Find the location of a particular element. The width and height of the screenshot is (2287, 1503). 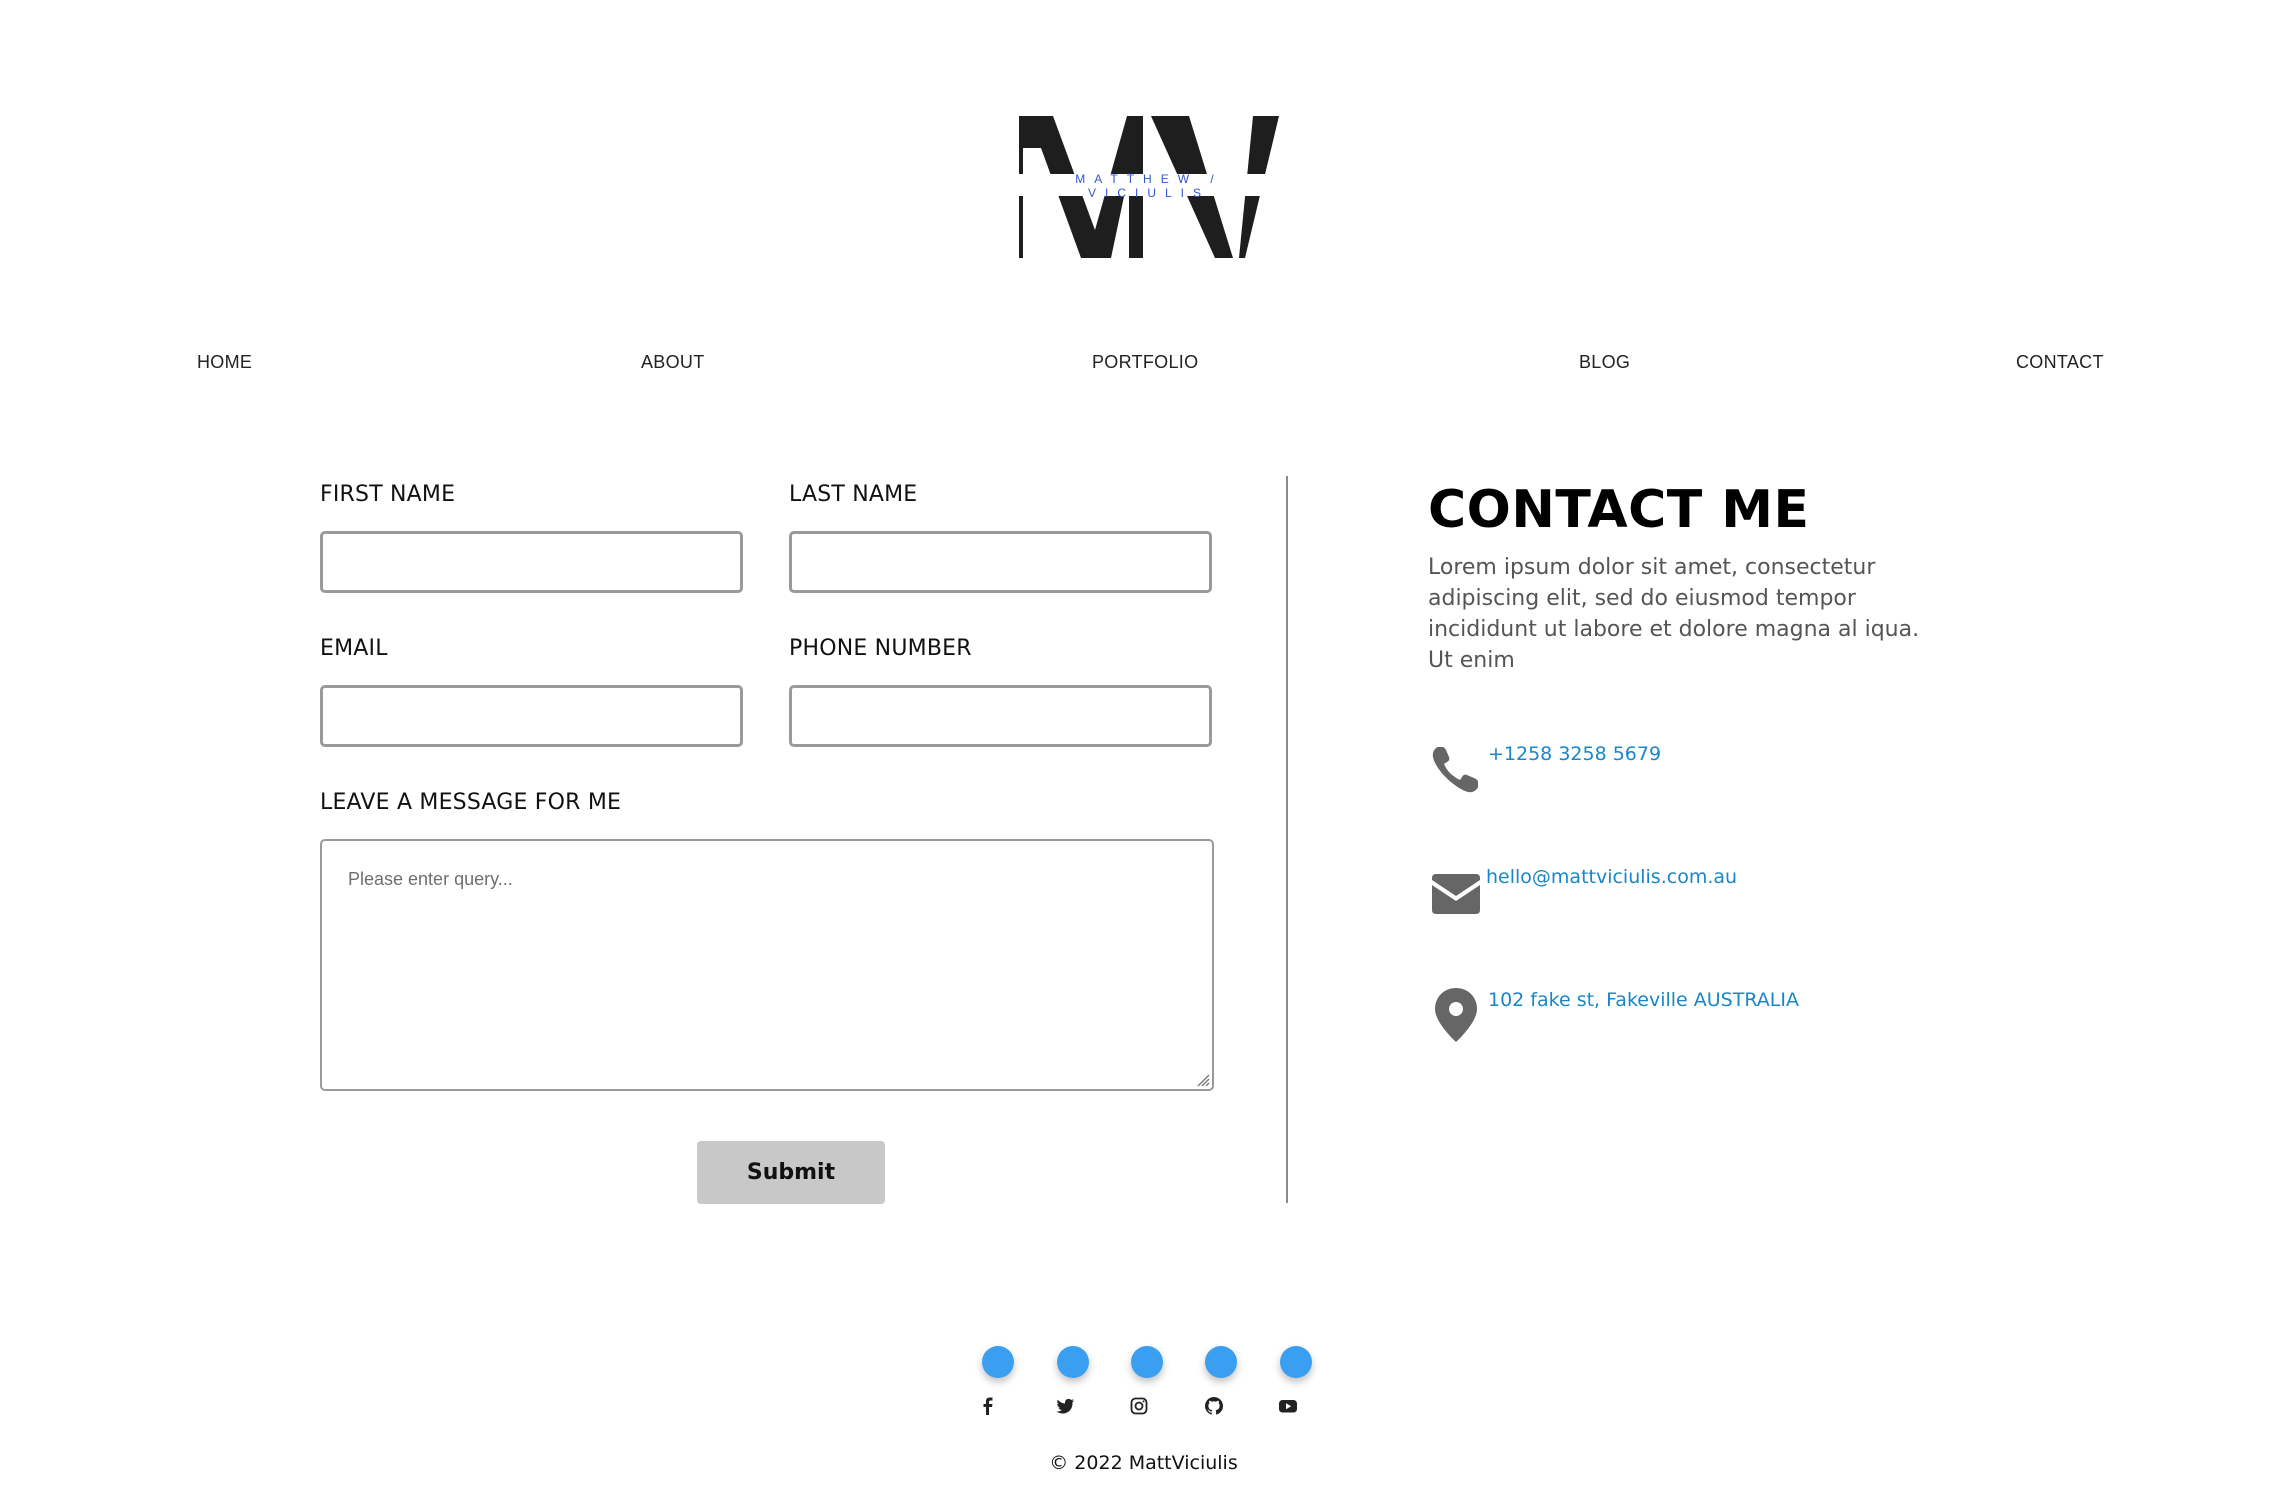

address-link: 102 fake st, Fakeville AUSTRALIA is located at coordinates (1643, 1000).